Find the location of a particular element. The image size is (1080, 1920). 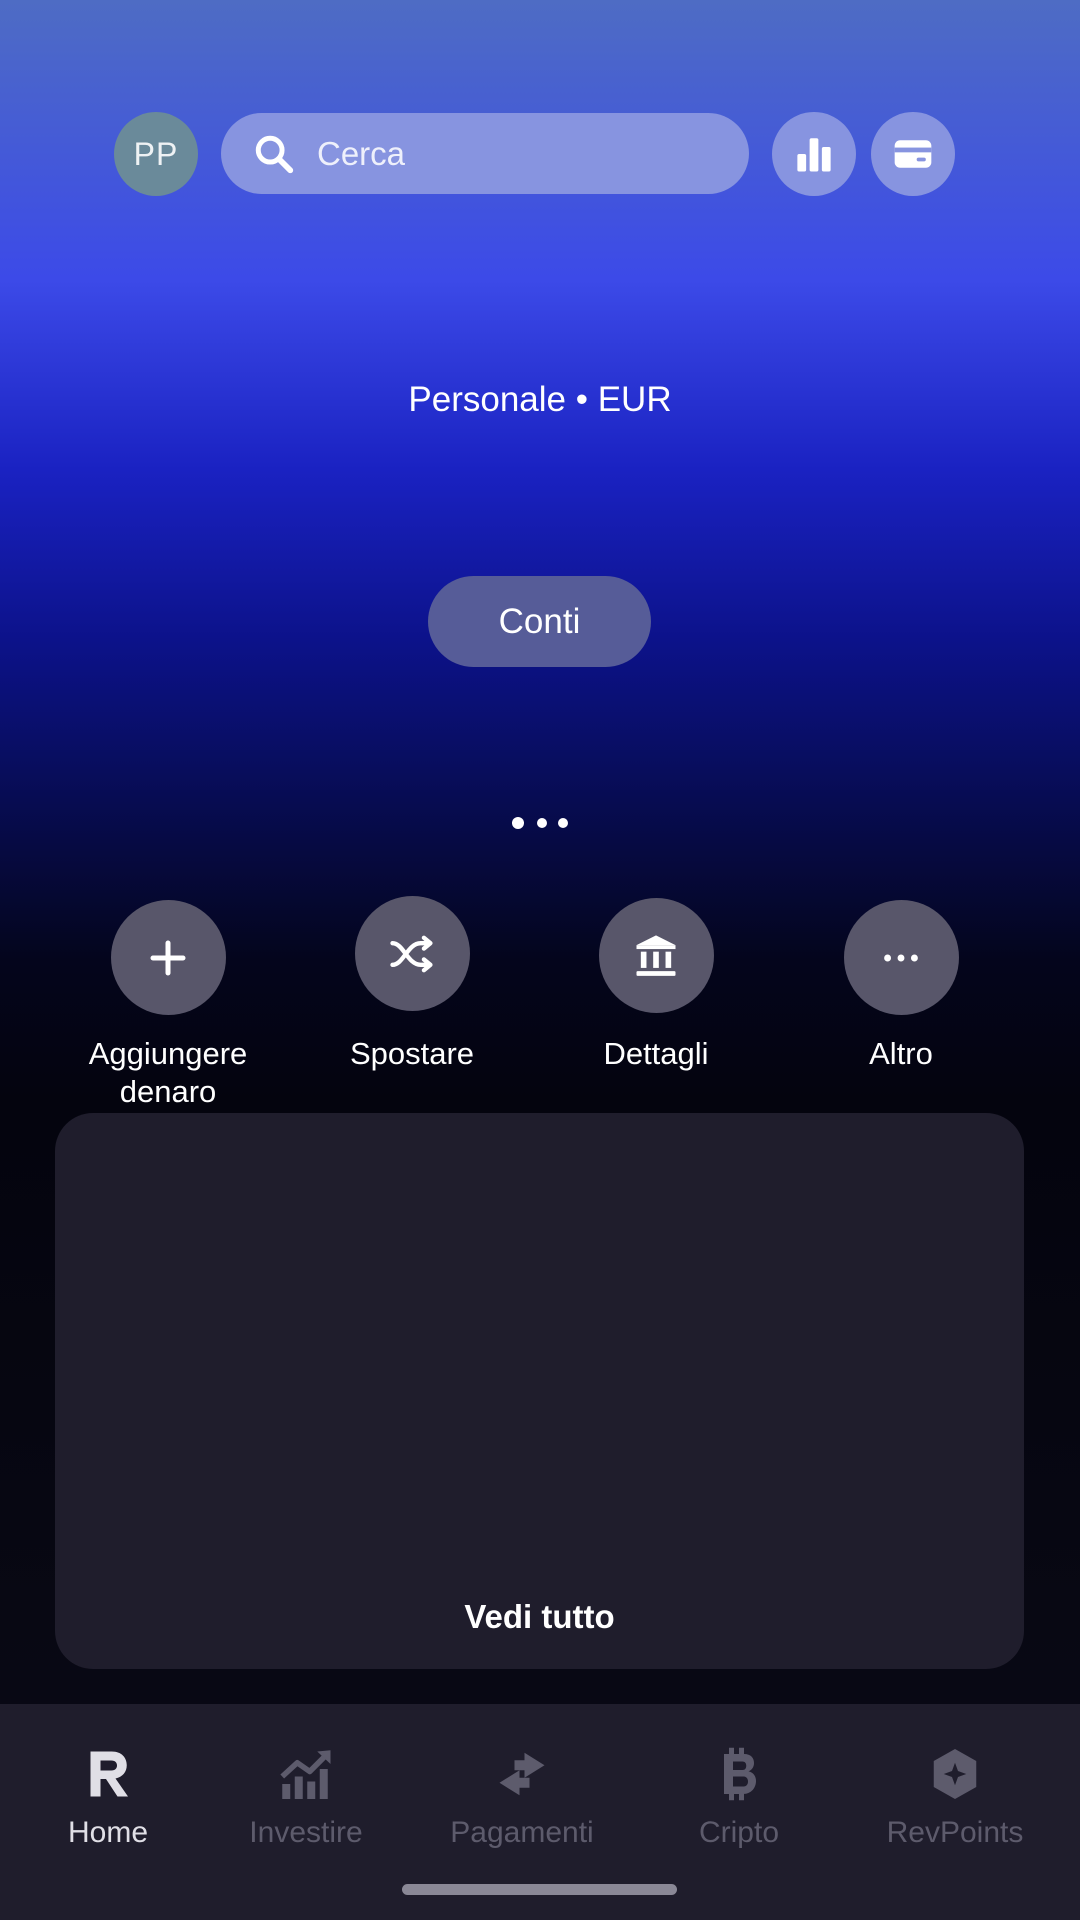

more-button is located at coordinates (901, 957).